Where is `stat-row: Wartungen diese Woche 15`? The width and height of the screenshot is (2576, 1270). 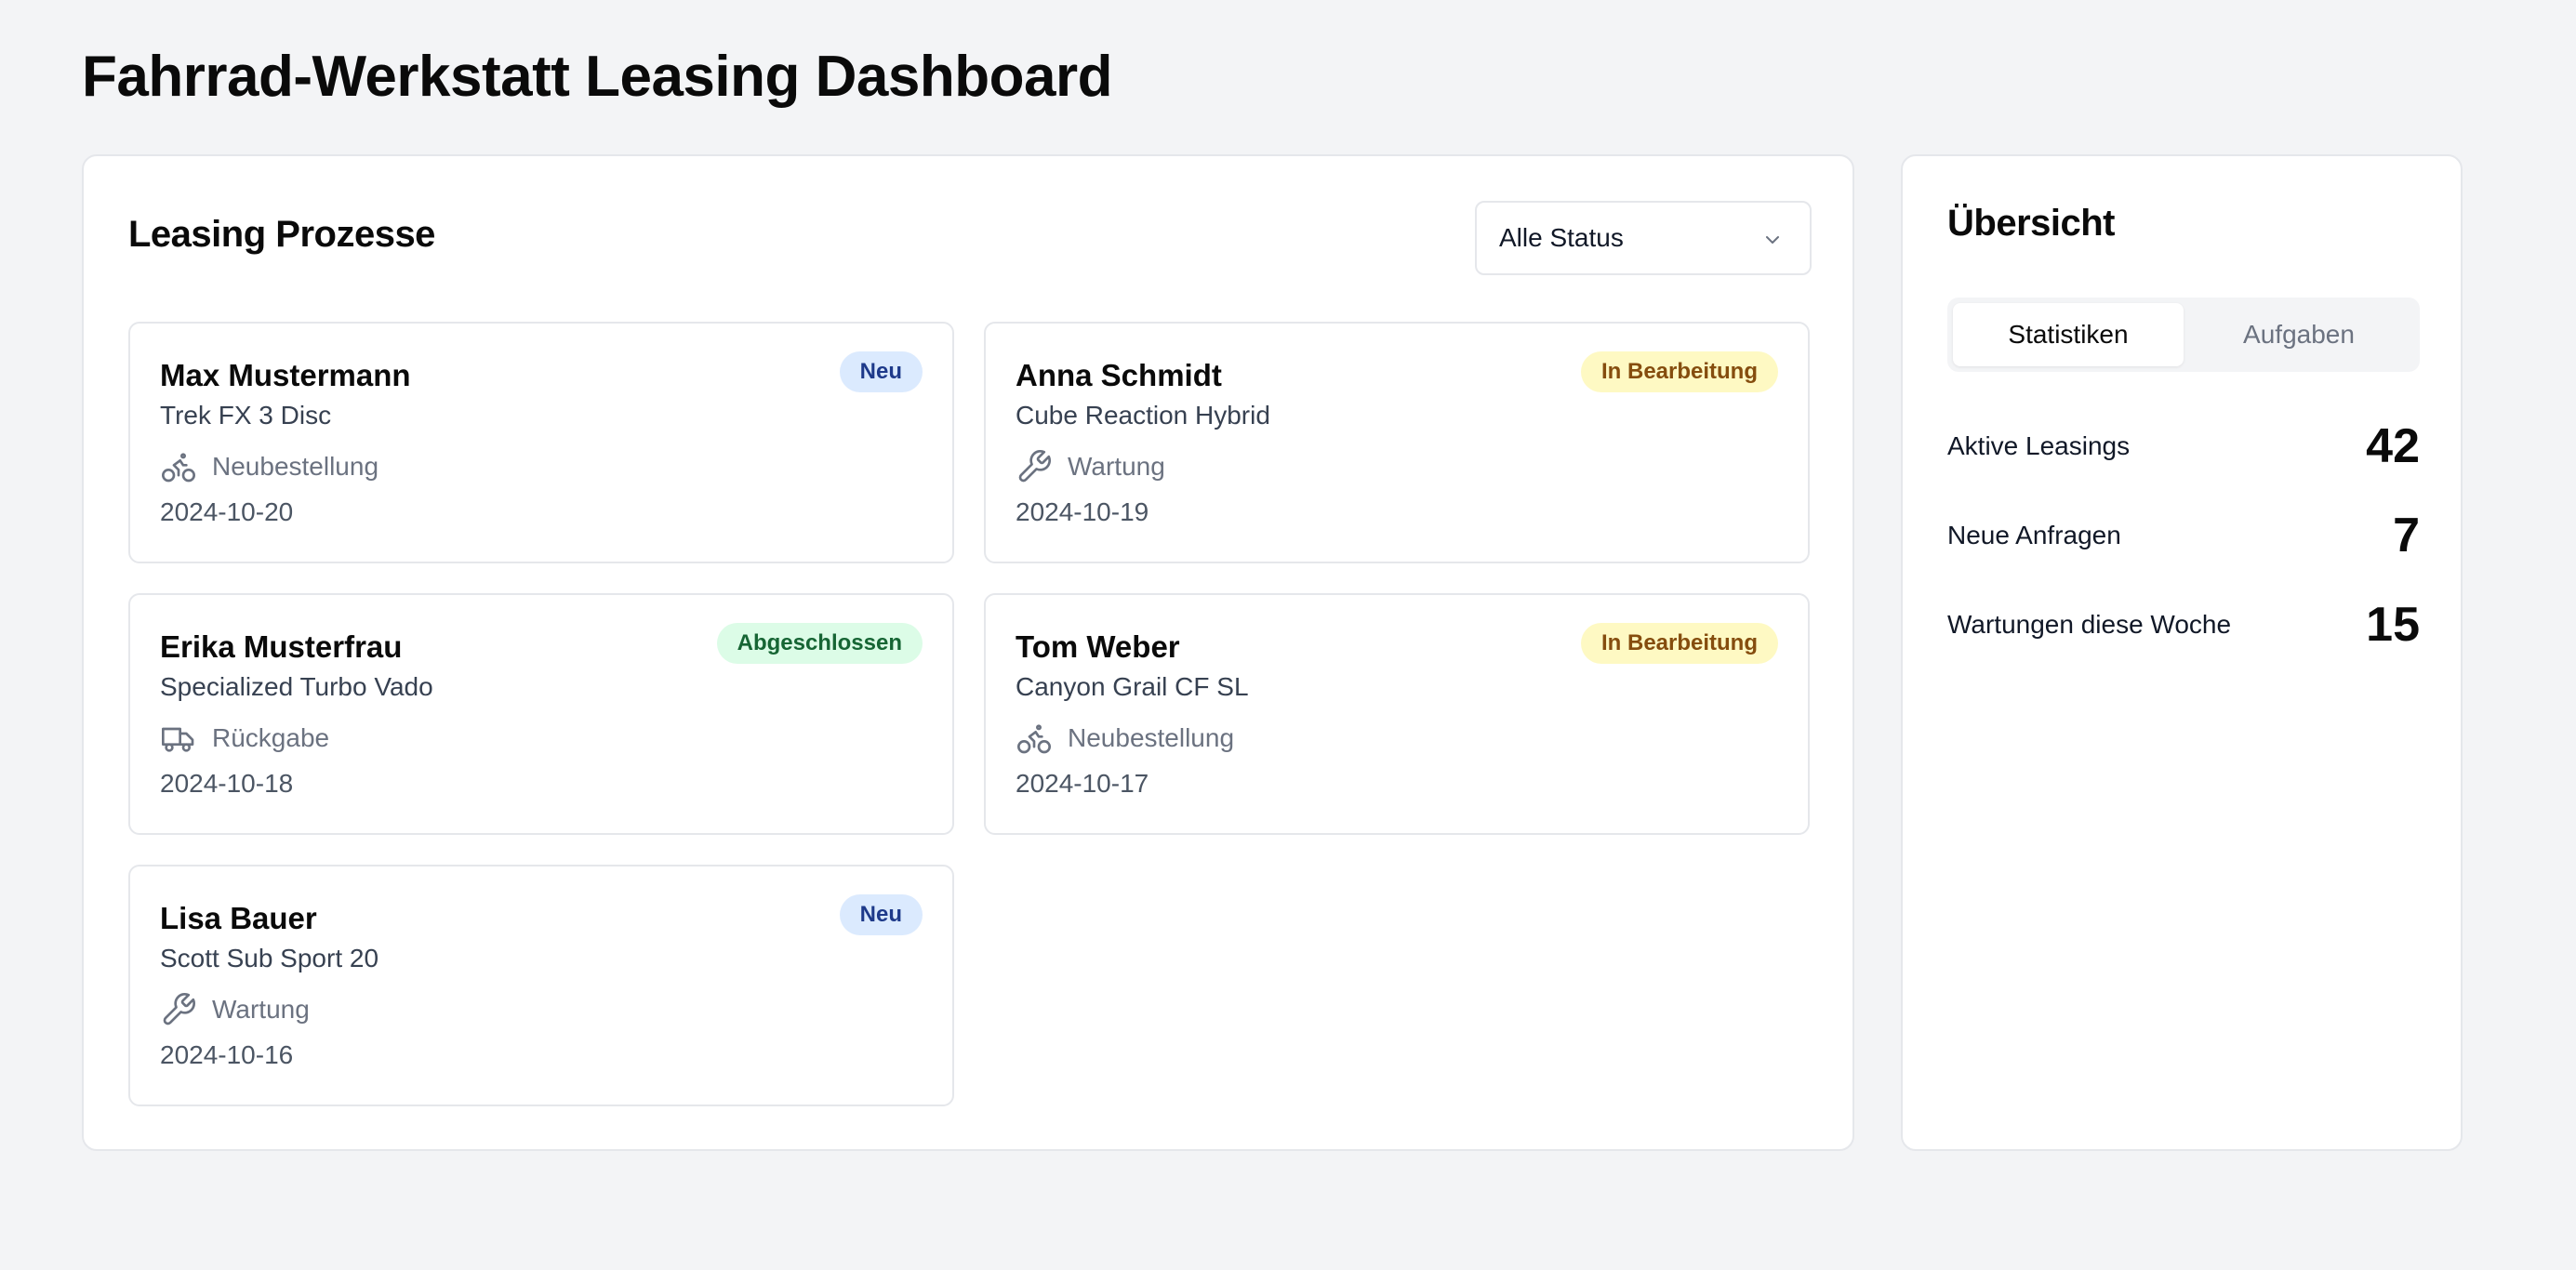 stat-row: Wartungen diese Woche 15 is located at coordinates (2183, 625).